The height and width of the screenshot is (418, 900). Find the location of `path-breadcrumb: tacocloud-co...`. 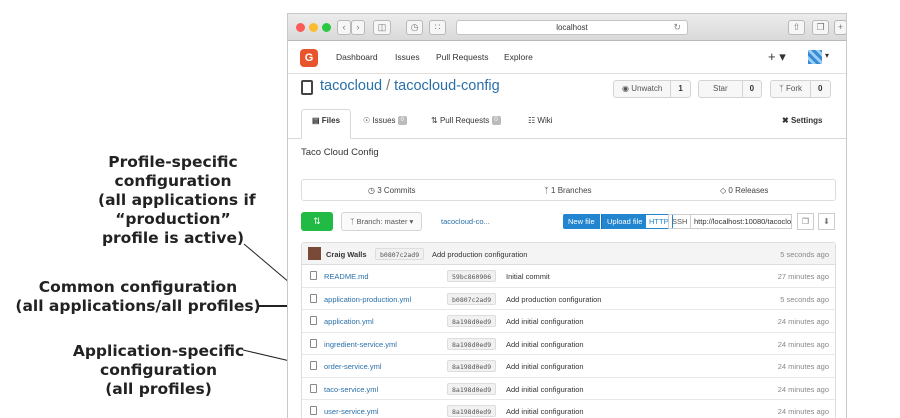

path-breadcrumb: tacocloud-co... is located at coordinates (465, 221).